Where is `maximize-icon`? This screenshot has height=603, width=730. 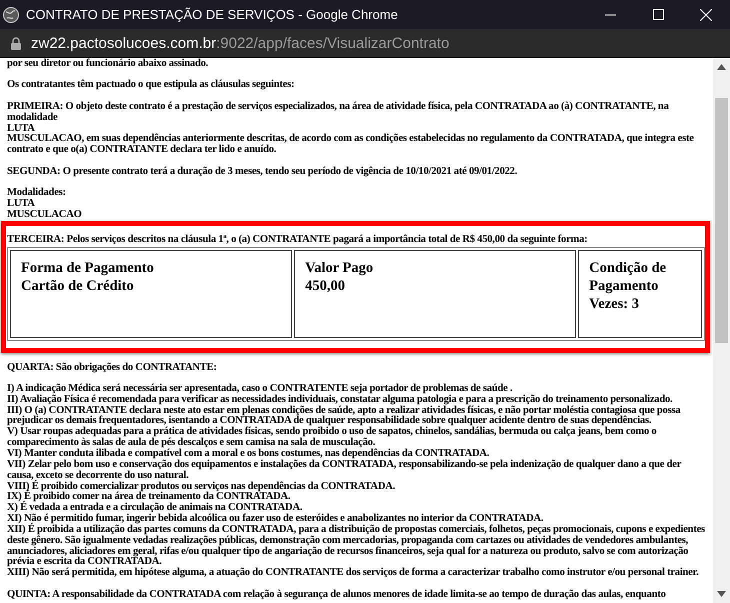
maximize-icon is located at coordinates (658, 14).